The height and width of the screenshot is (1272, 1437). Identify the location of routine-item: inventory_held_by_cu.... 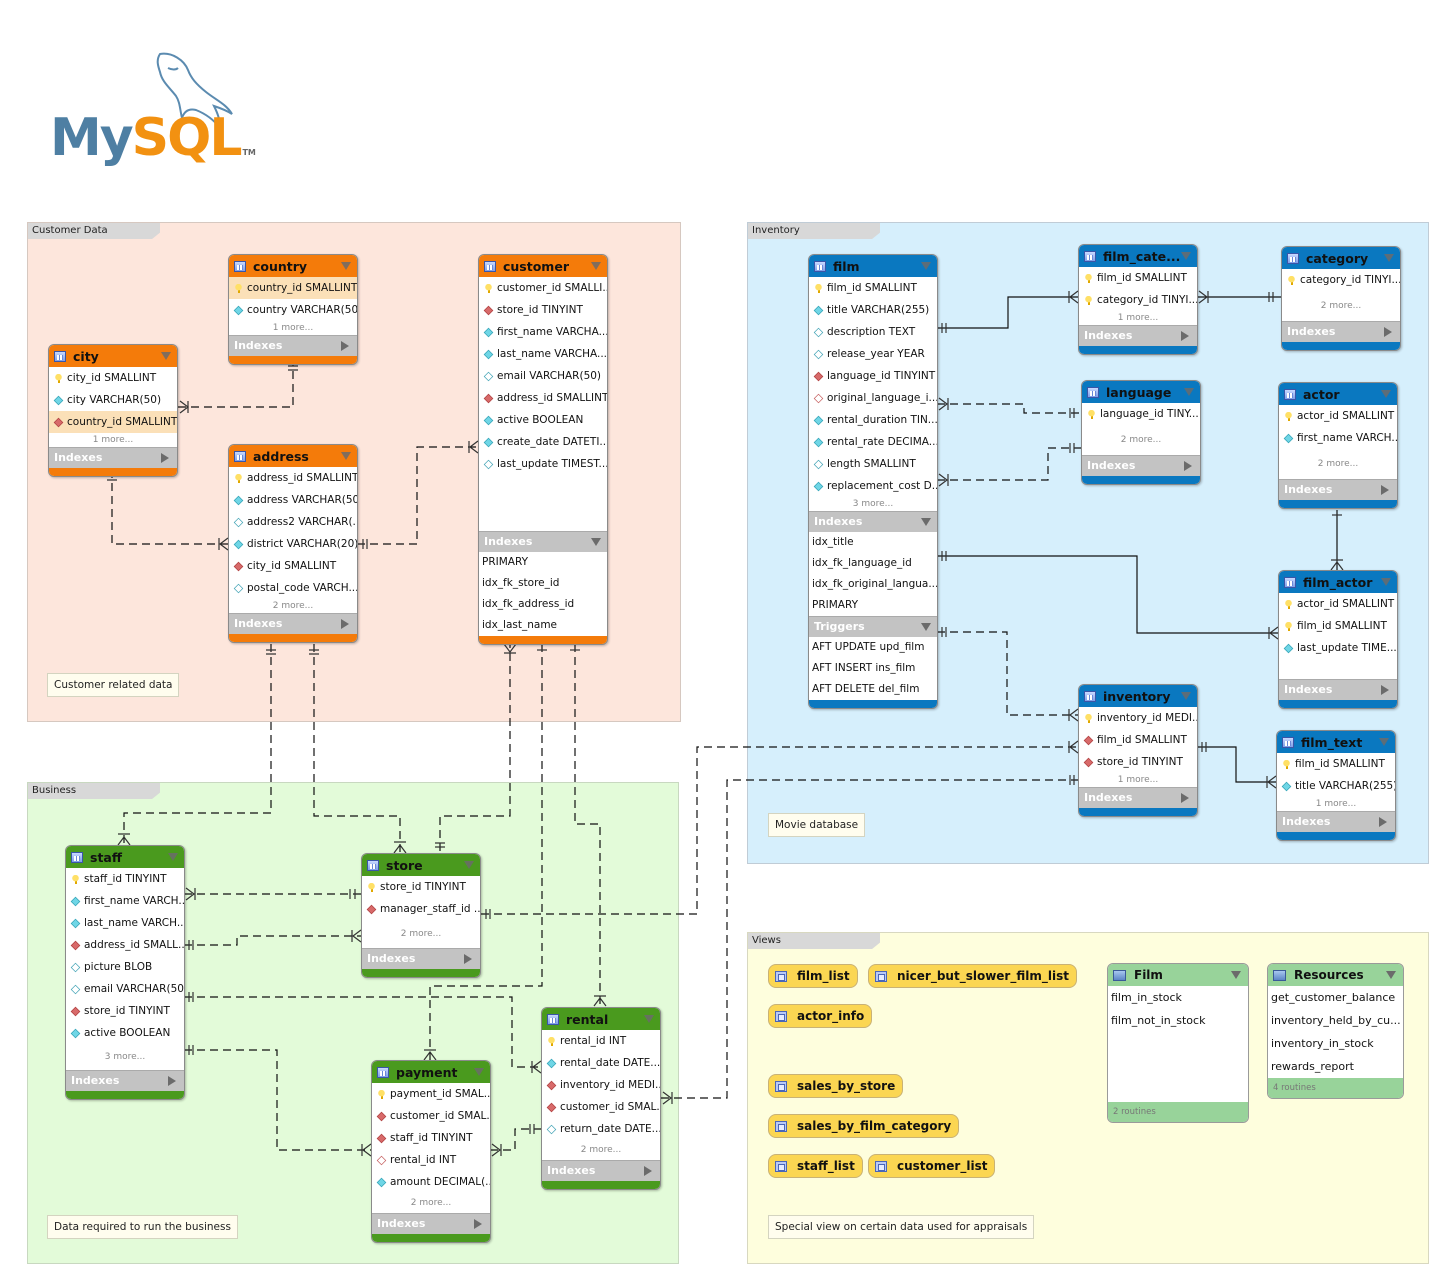
(1335, 1020).